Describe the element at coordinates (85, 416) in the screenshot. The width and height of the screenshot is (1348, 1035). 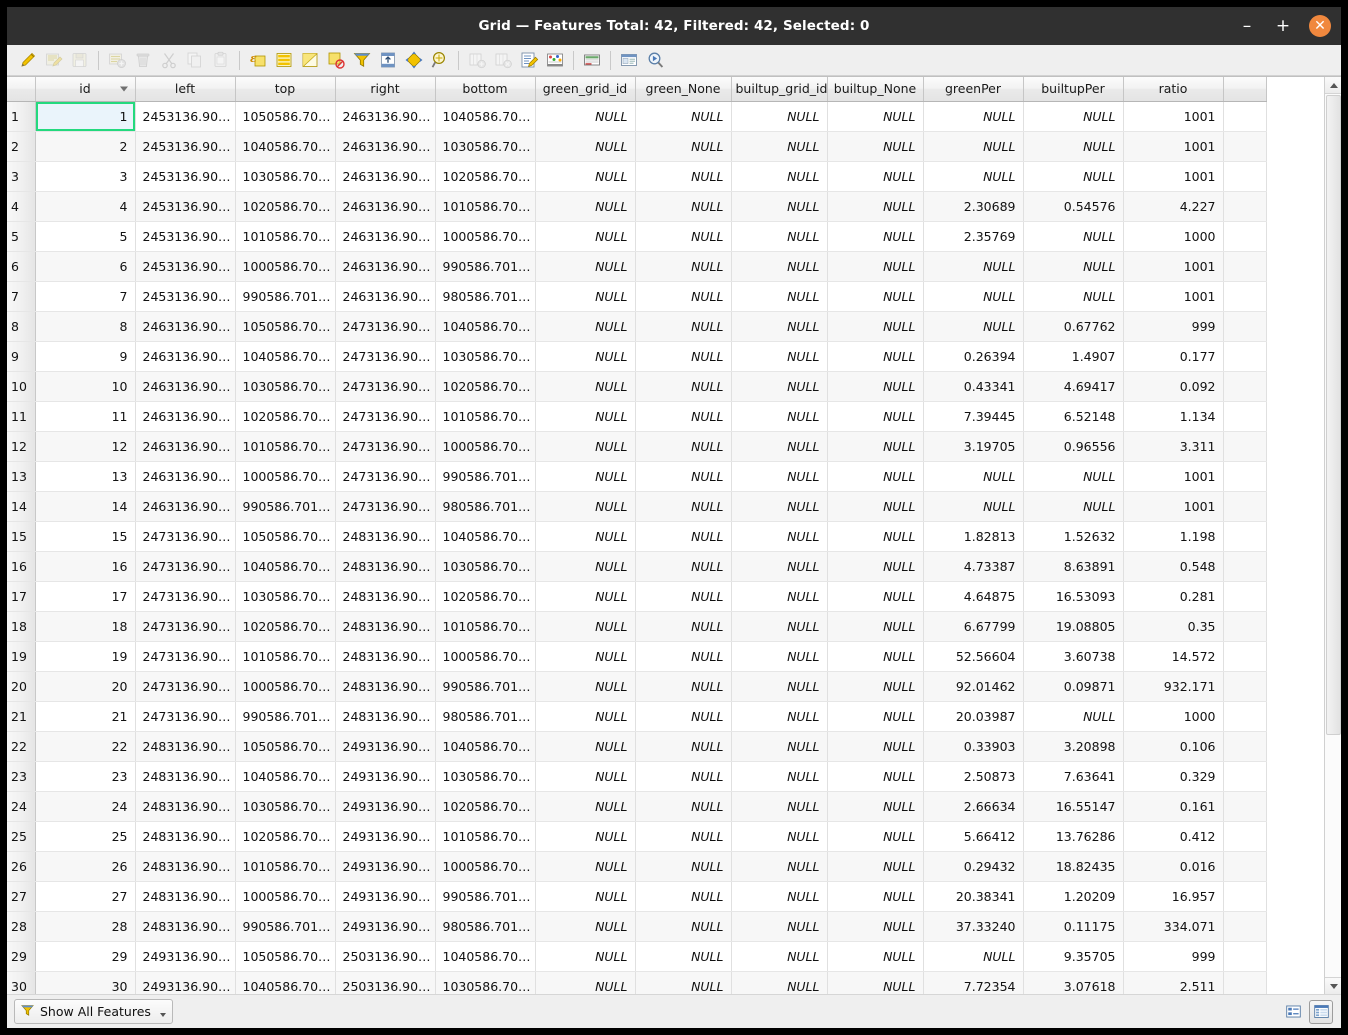
I see `cell-id: 11` at that location.